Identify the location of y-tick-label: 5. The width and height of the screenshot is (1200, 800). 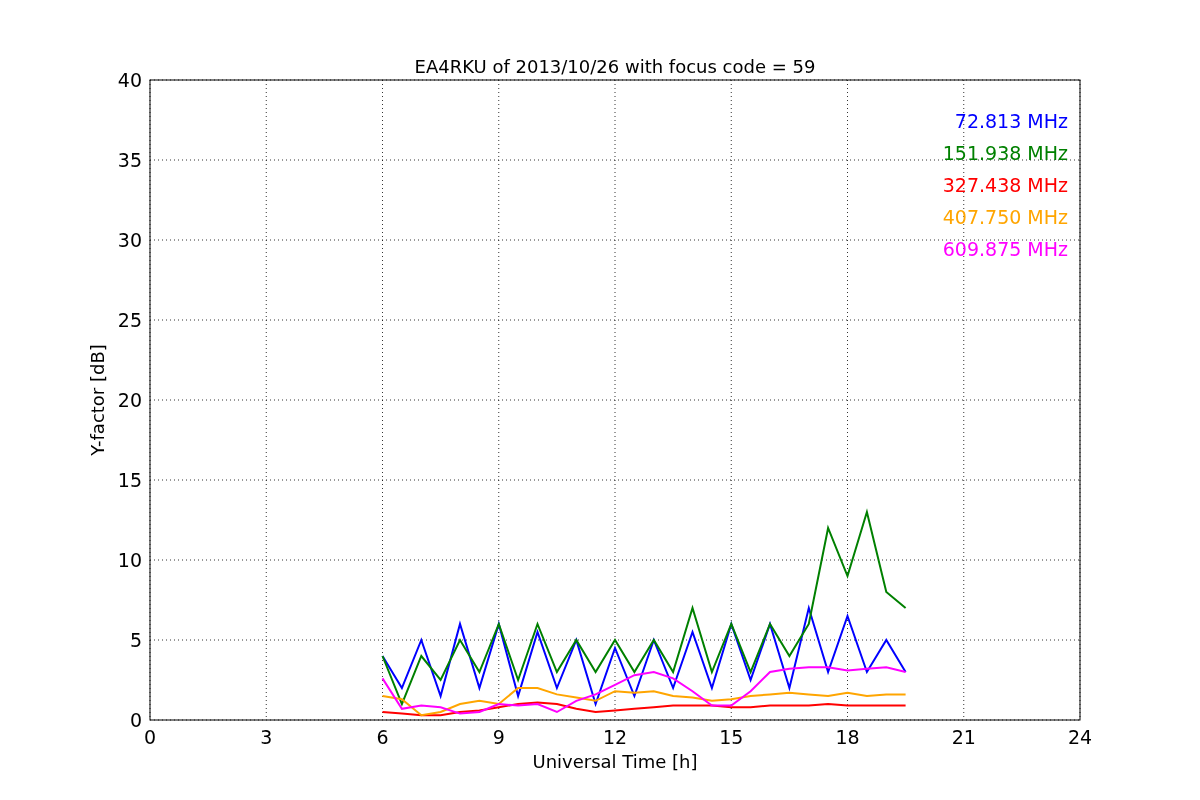
(135, 640).